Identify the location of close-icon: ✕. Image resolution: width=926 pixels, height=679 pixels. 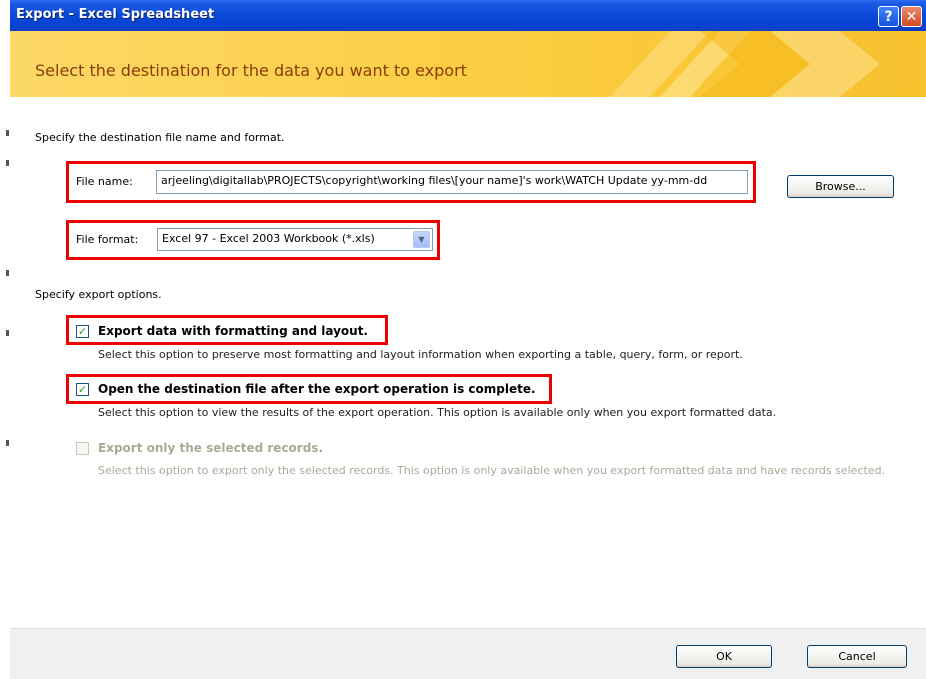
(911, 16).